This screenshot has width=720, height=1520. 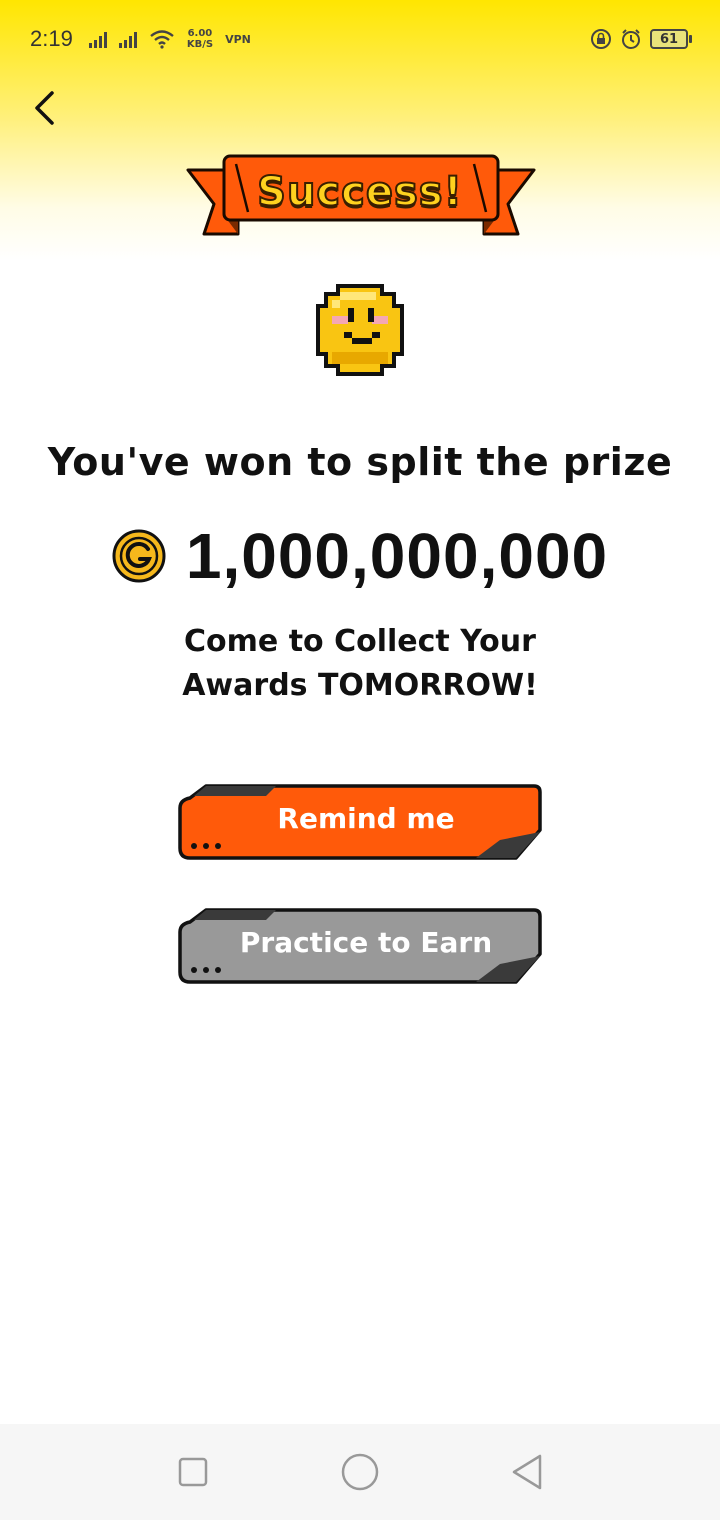 I want to click on square-icon, so click(x=193, y=1472).